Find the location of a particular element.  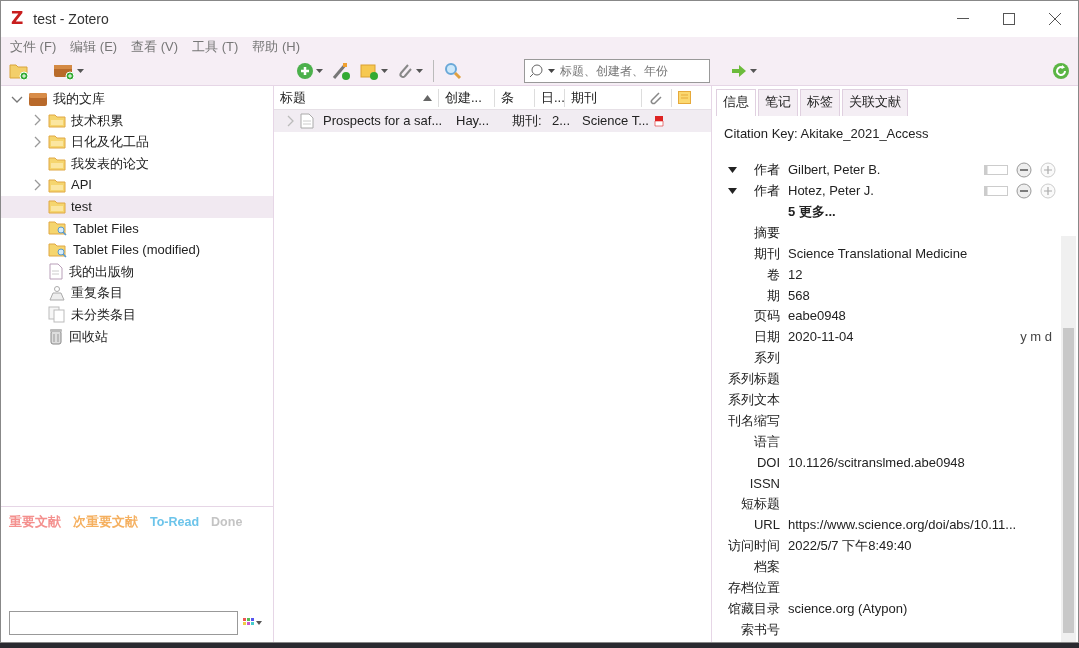

search-icon is located at coordinates (453, 70).